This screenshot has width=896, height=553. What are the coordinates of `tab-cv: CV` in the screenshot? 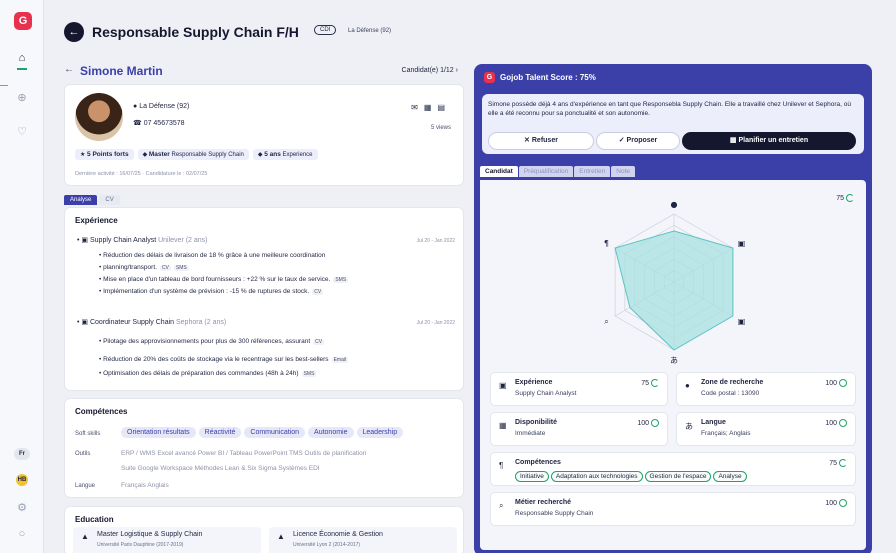 It's located at (109, 200).